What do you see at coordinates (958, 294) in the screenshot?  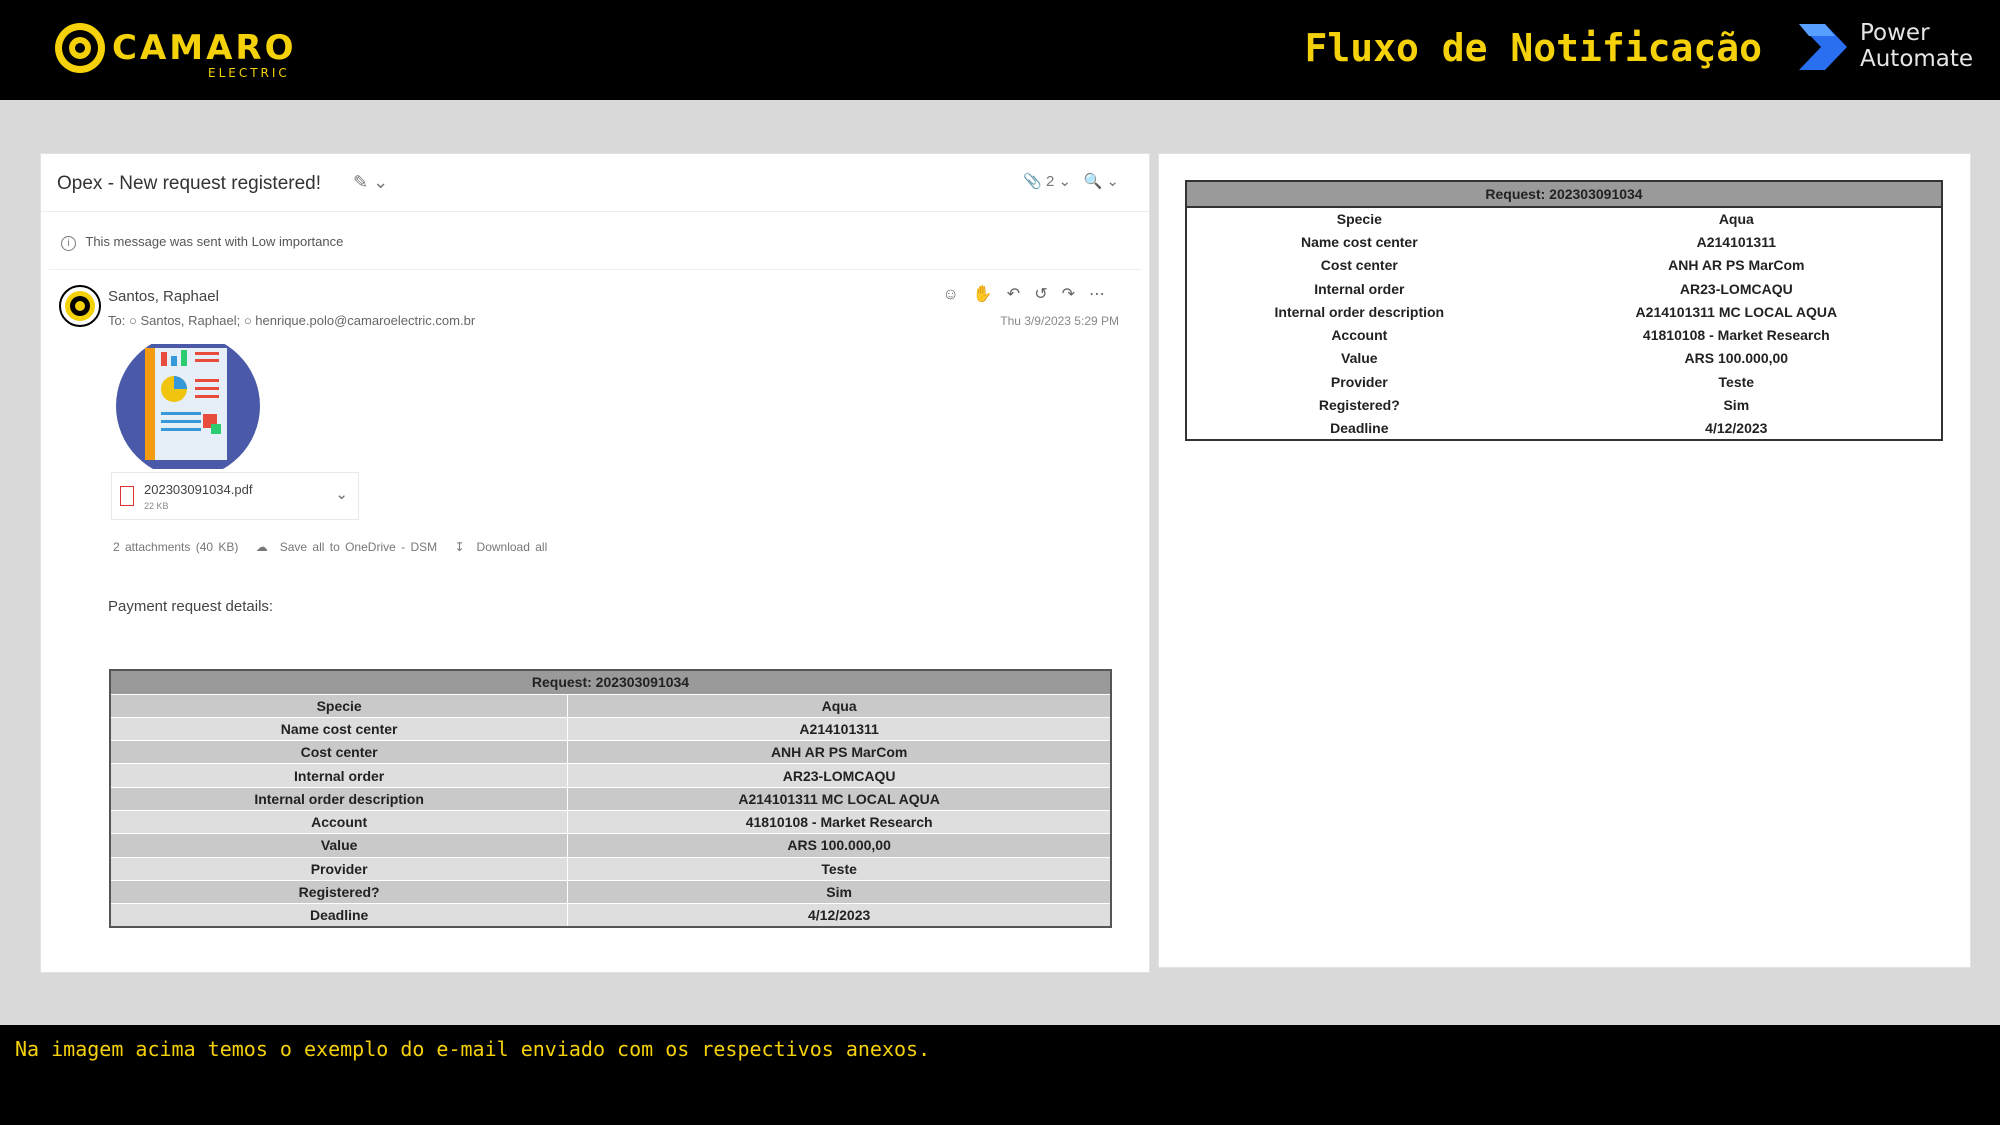 I see `emoji-icon: ☺` at bounding box center [958, 294].